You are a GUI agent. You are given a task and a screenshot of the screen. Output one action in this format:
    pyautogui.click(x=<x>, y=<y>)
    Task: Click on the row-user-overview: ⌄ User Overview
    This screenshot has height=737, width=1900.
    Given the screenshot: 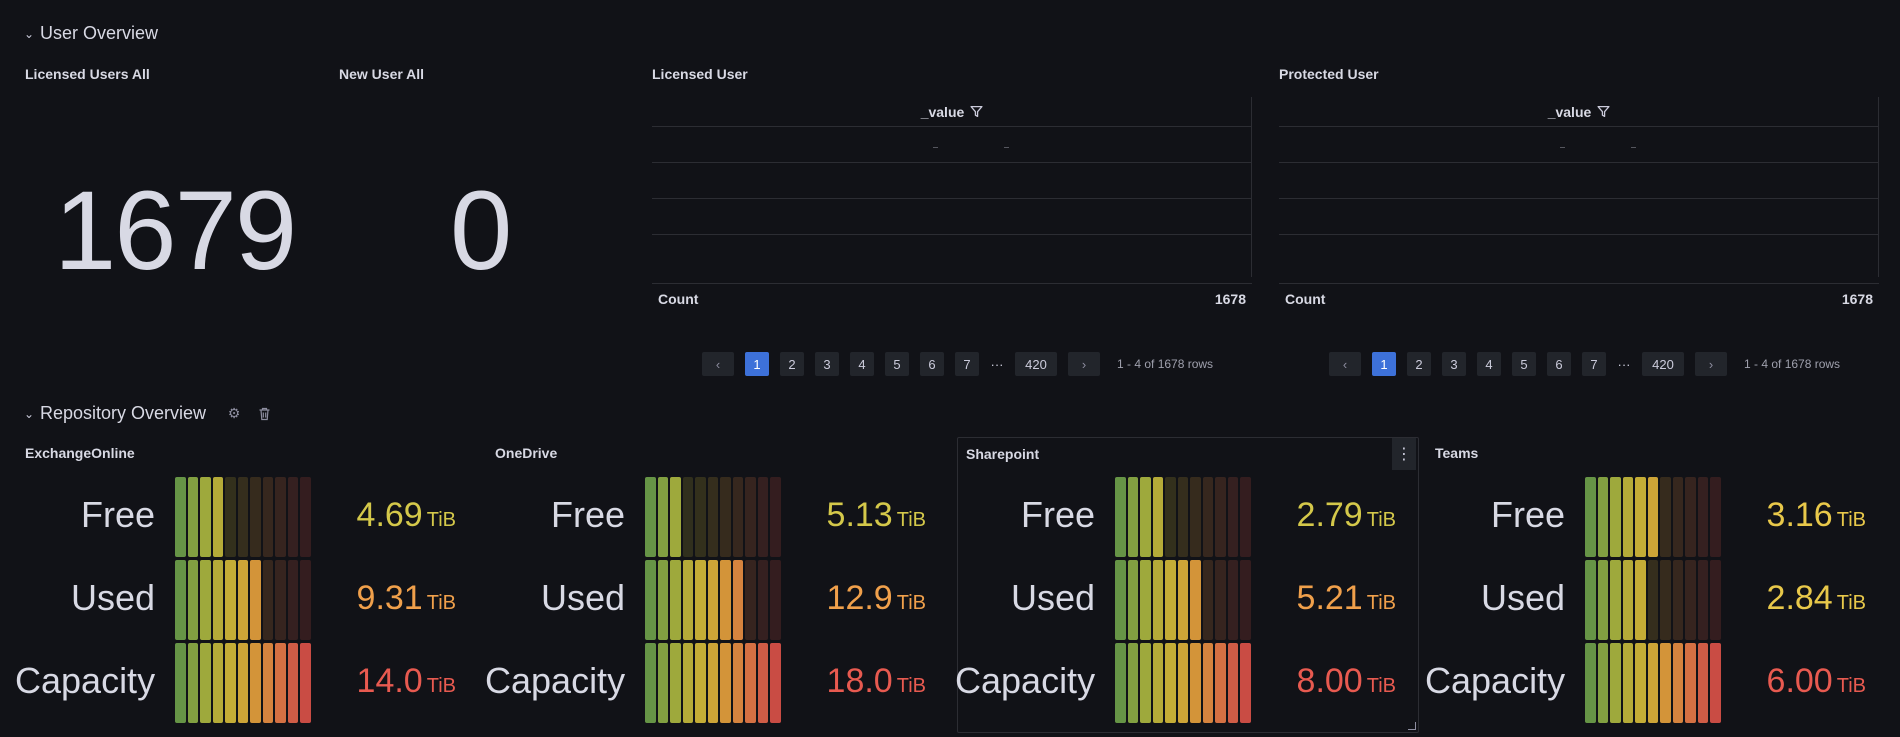 What is the action you would take?
    pyautogui.click(x=91, y=33)
    